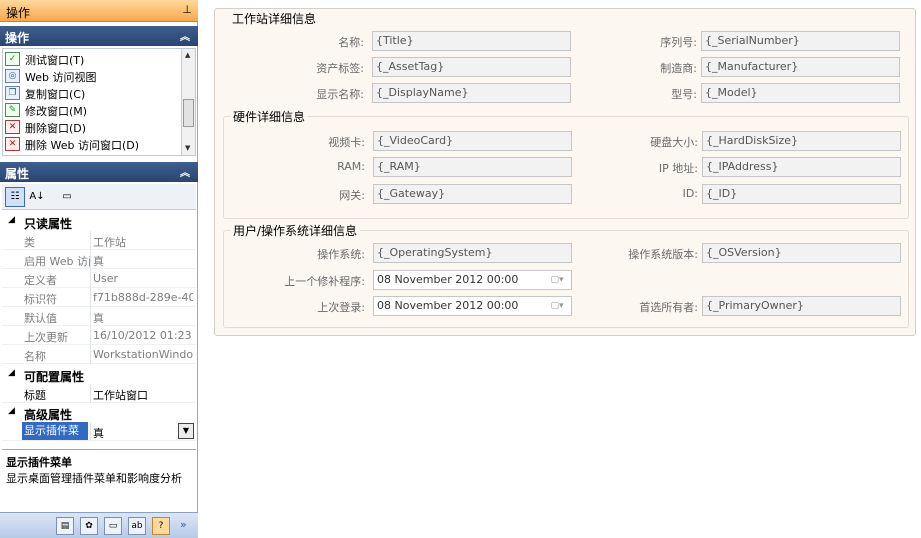 The image size is (921, 538). I want to click on model-field: {_Model}, so click(800, 93).